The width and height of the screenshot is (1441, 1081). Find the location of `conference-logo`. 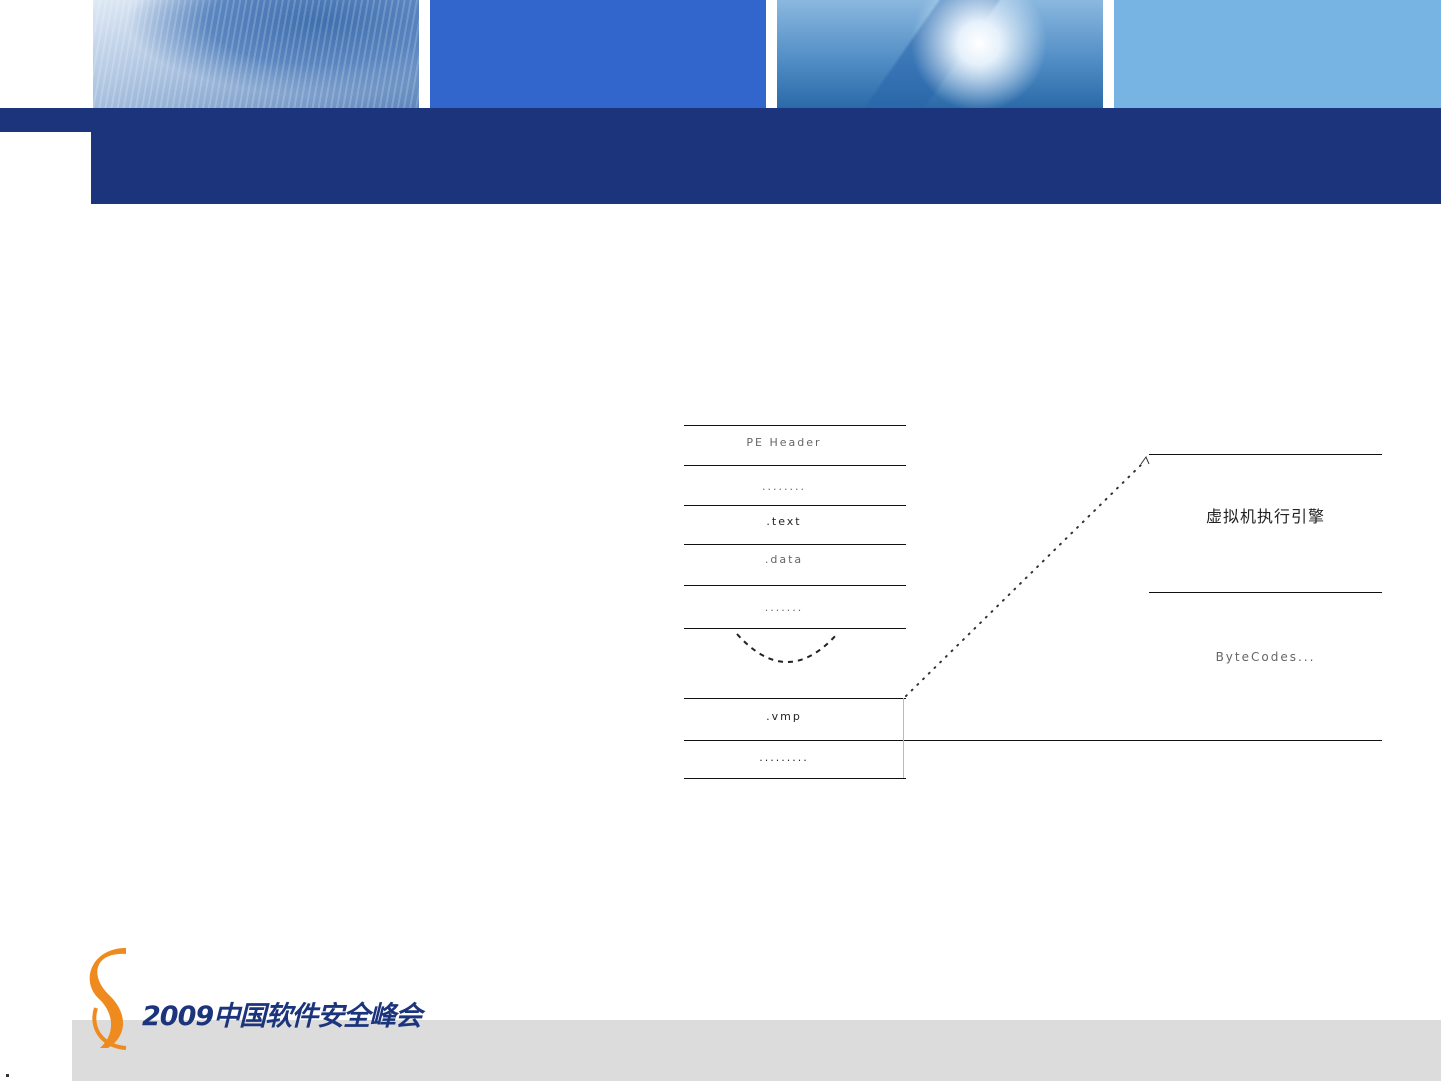

conference-logo is located at coordinates (108, 999).